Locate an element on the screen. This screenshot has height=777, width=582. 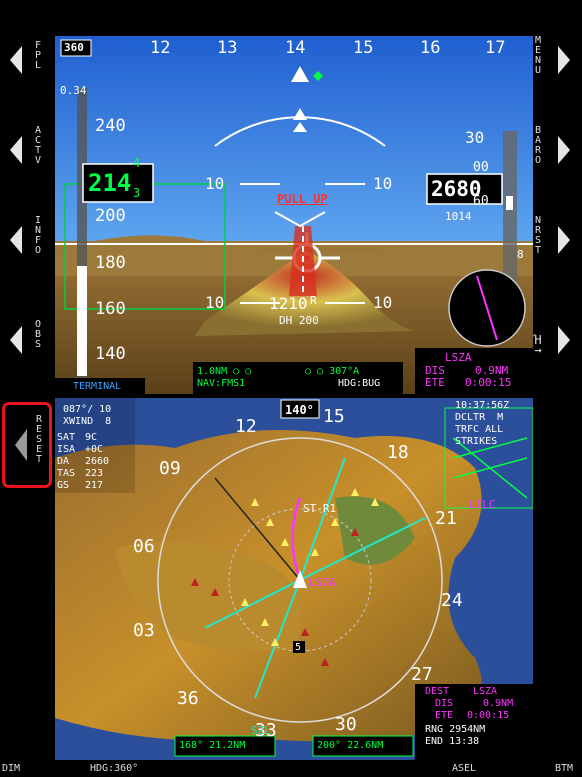
dest-ete-label: ETE is located at coordinates (444, 715).